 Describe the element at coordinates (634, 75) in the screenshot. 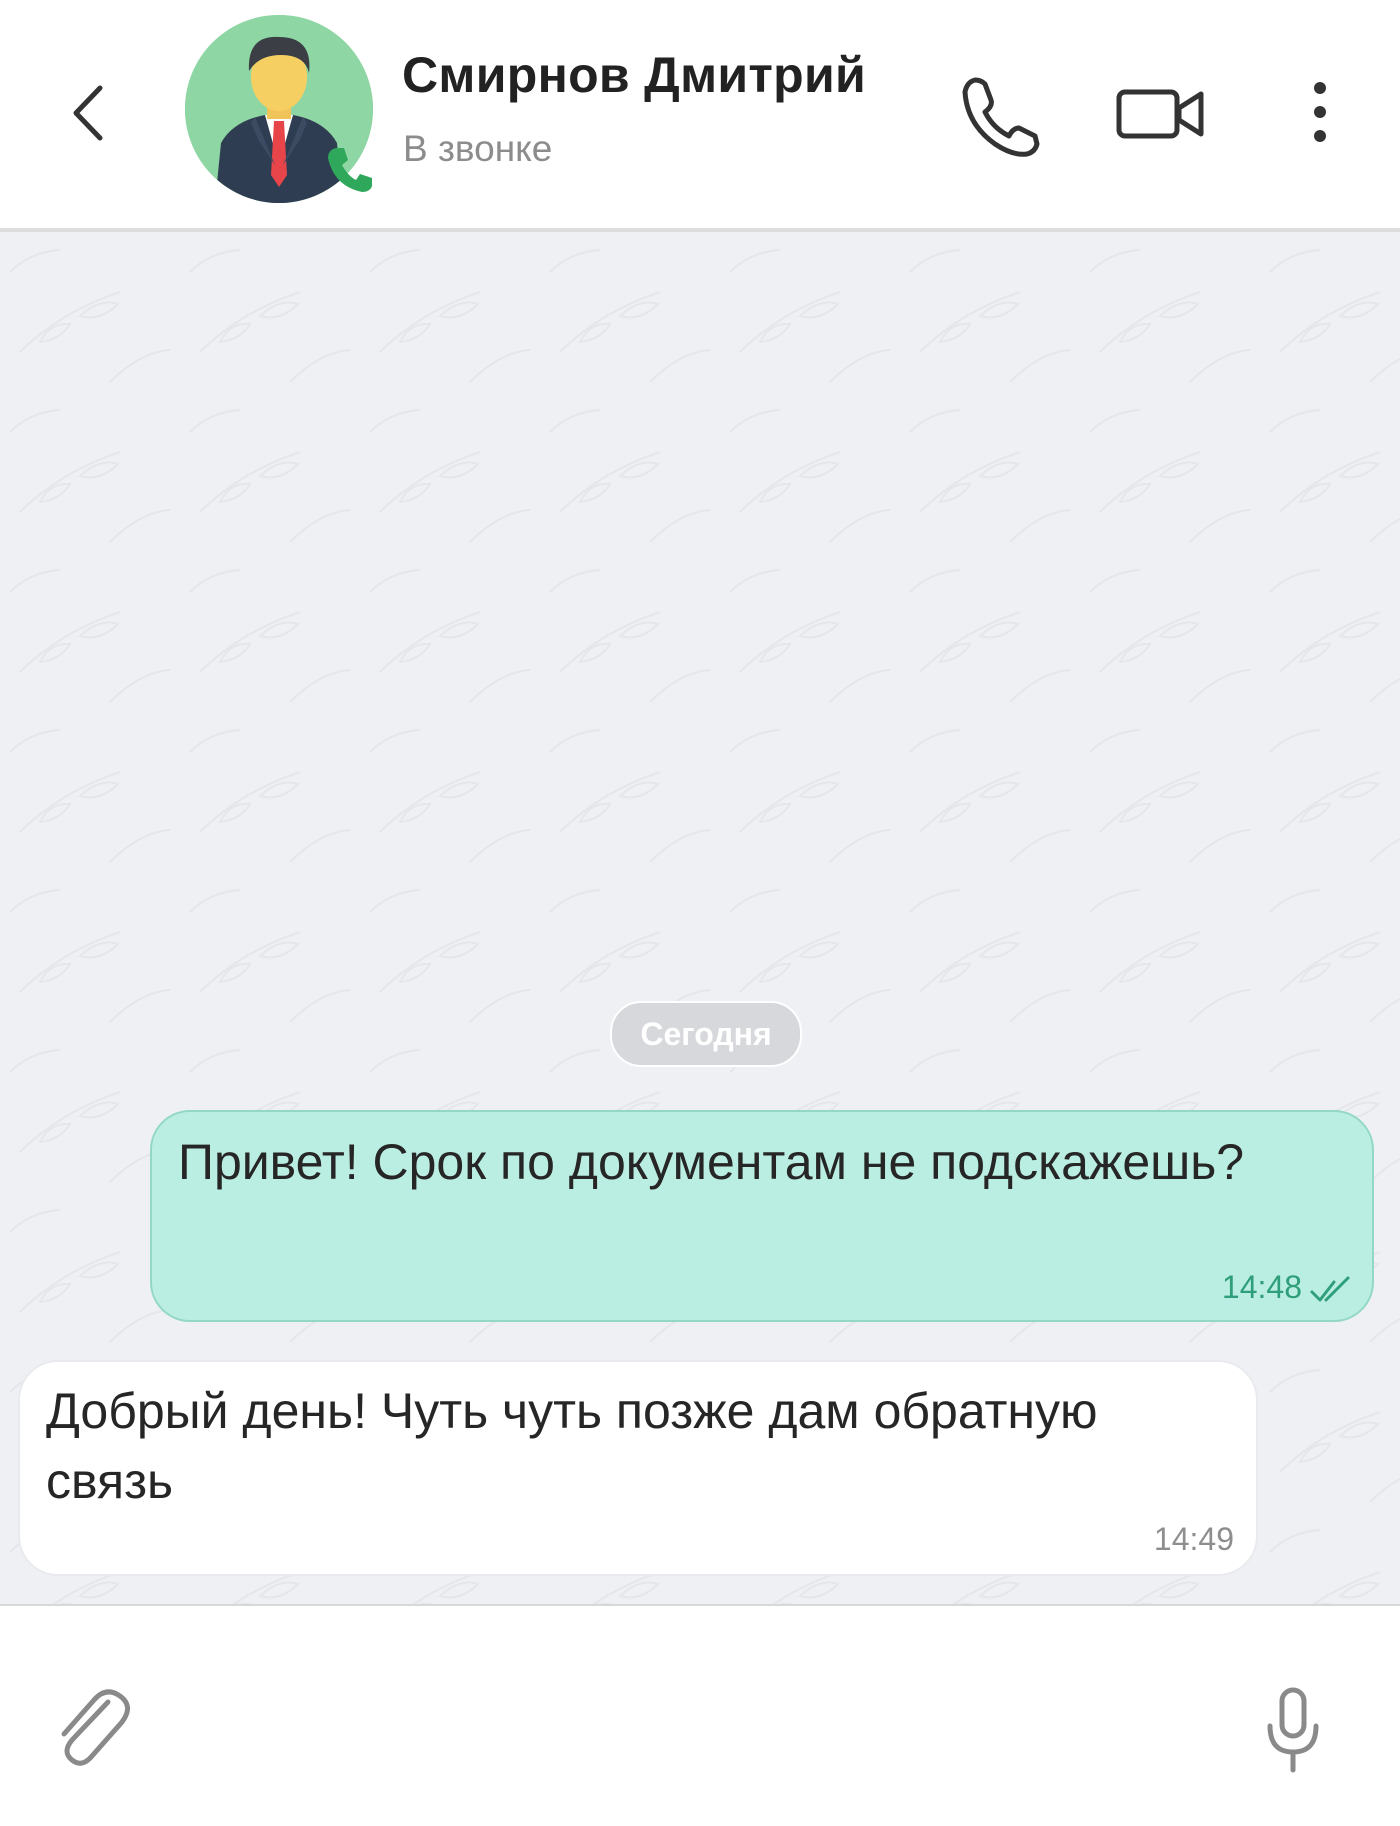

I see `contact-name: Смирнов Дмитрий` at that location.